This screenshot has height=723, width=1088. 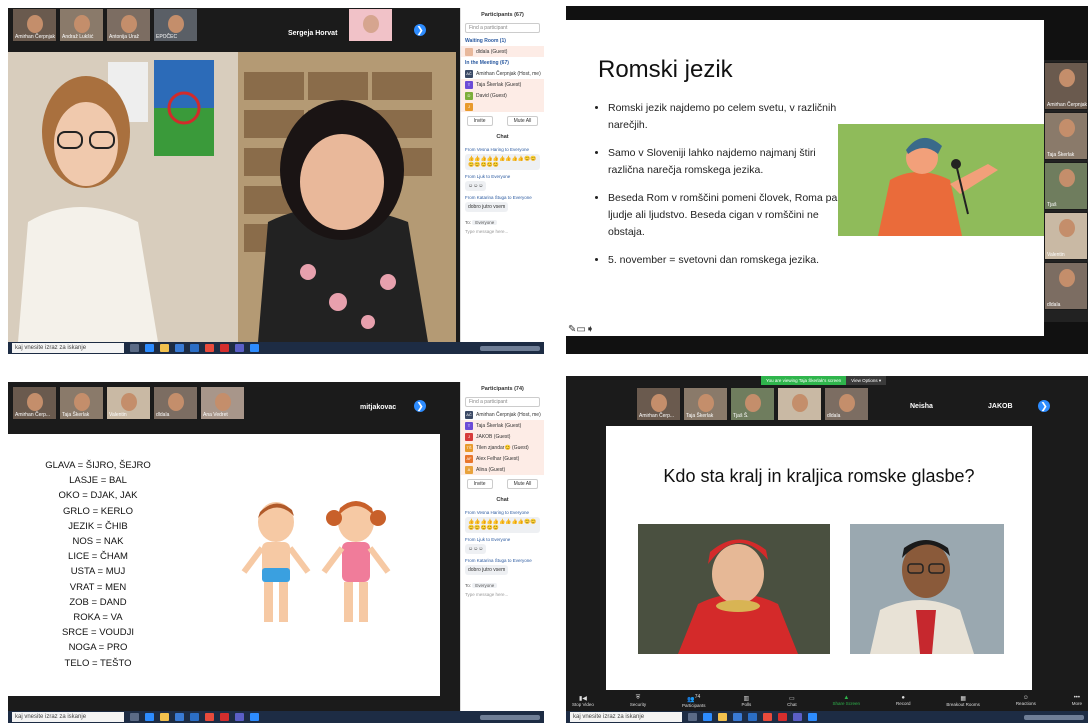 I want to click on participants-button: 👥74 Participants, so click(x=694, y=701).